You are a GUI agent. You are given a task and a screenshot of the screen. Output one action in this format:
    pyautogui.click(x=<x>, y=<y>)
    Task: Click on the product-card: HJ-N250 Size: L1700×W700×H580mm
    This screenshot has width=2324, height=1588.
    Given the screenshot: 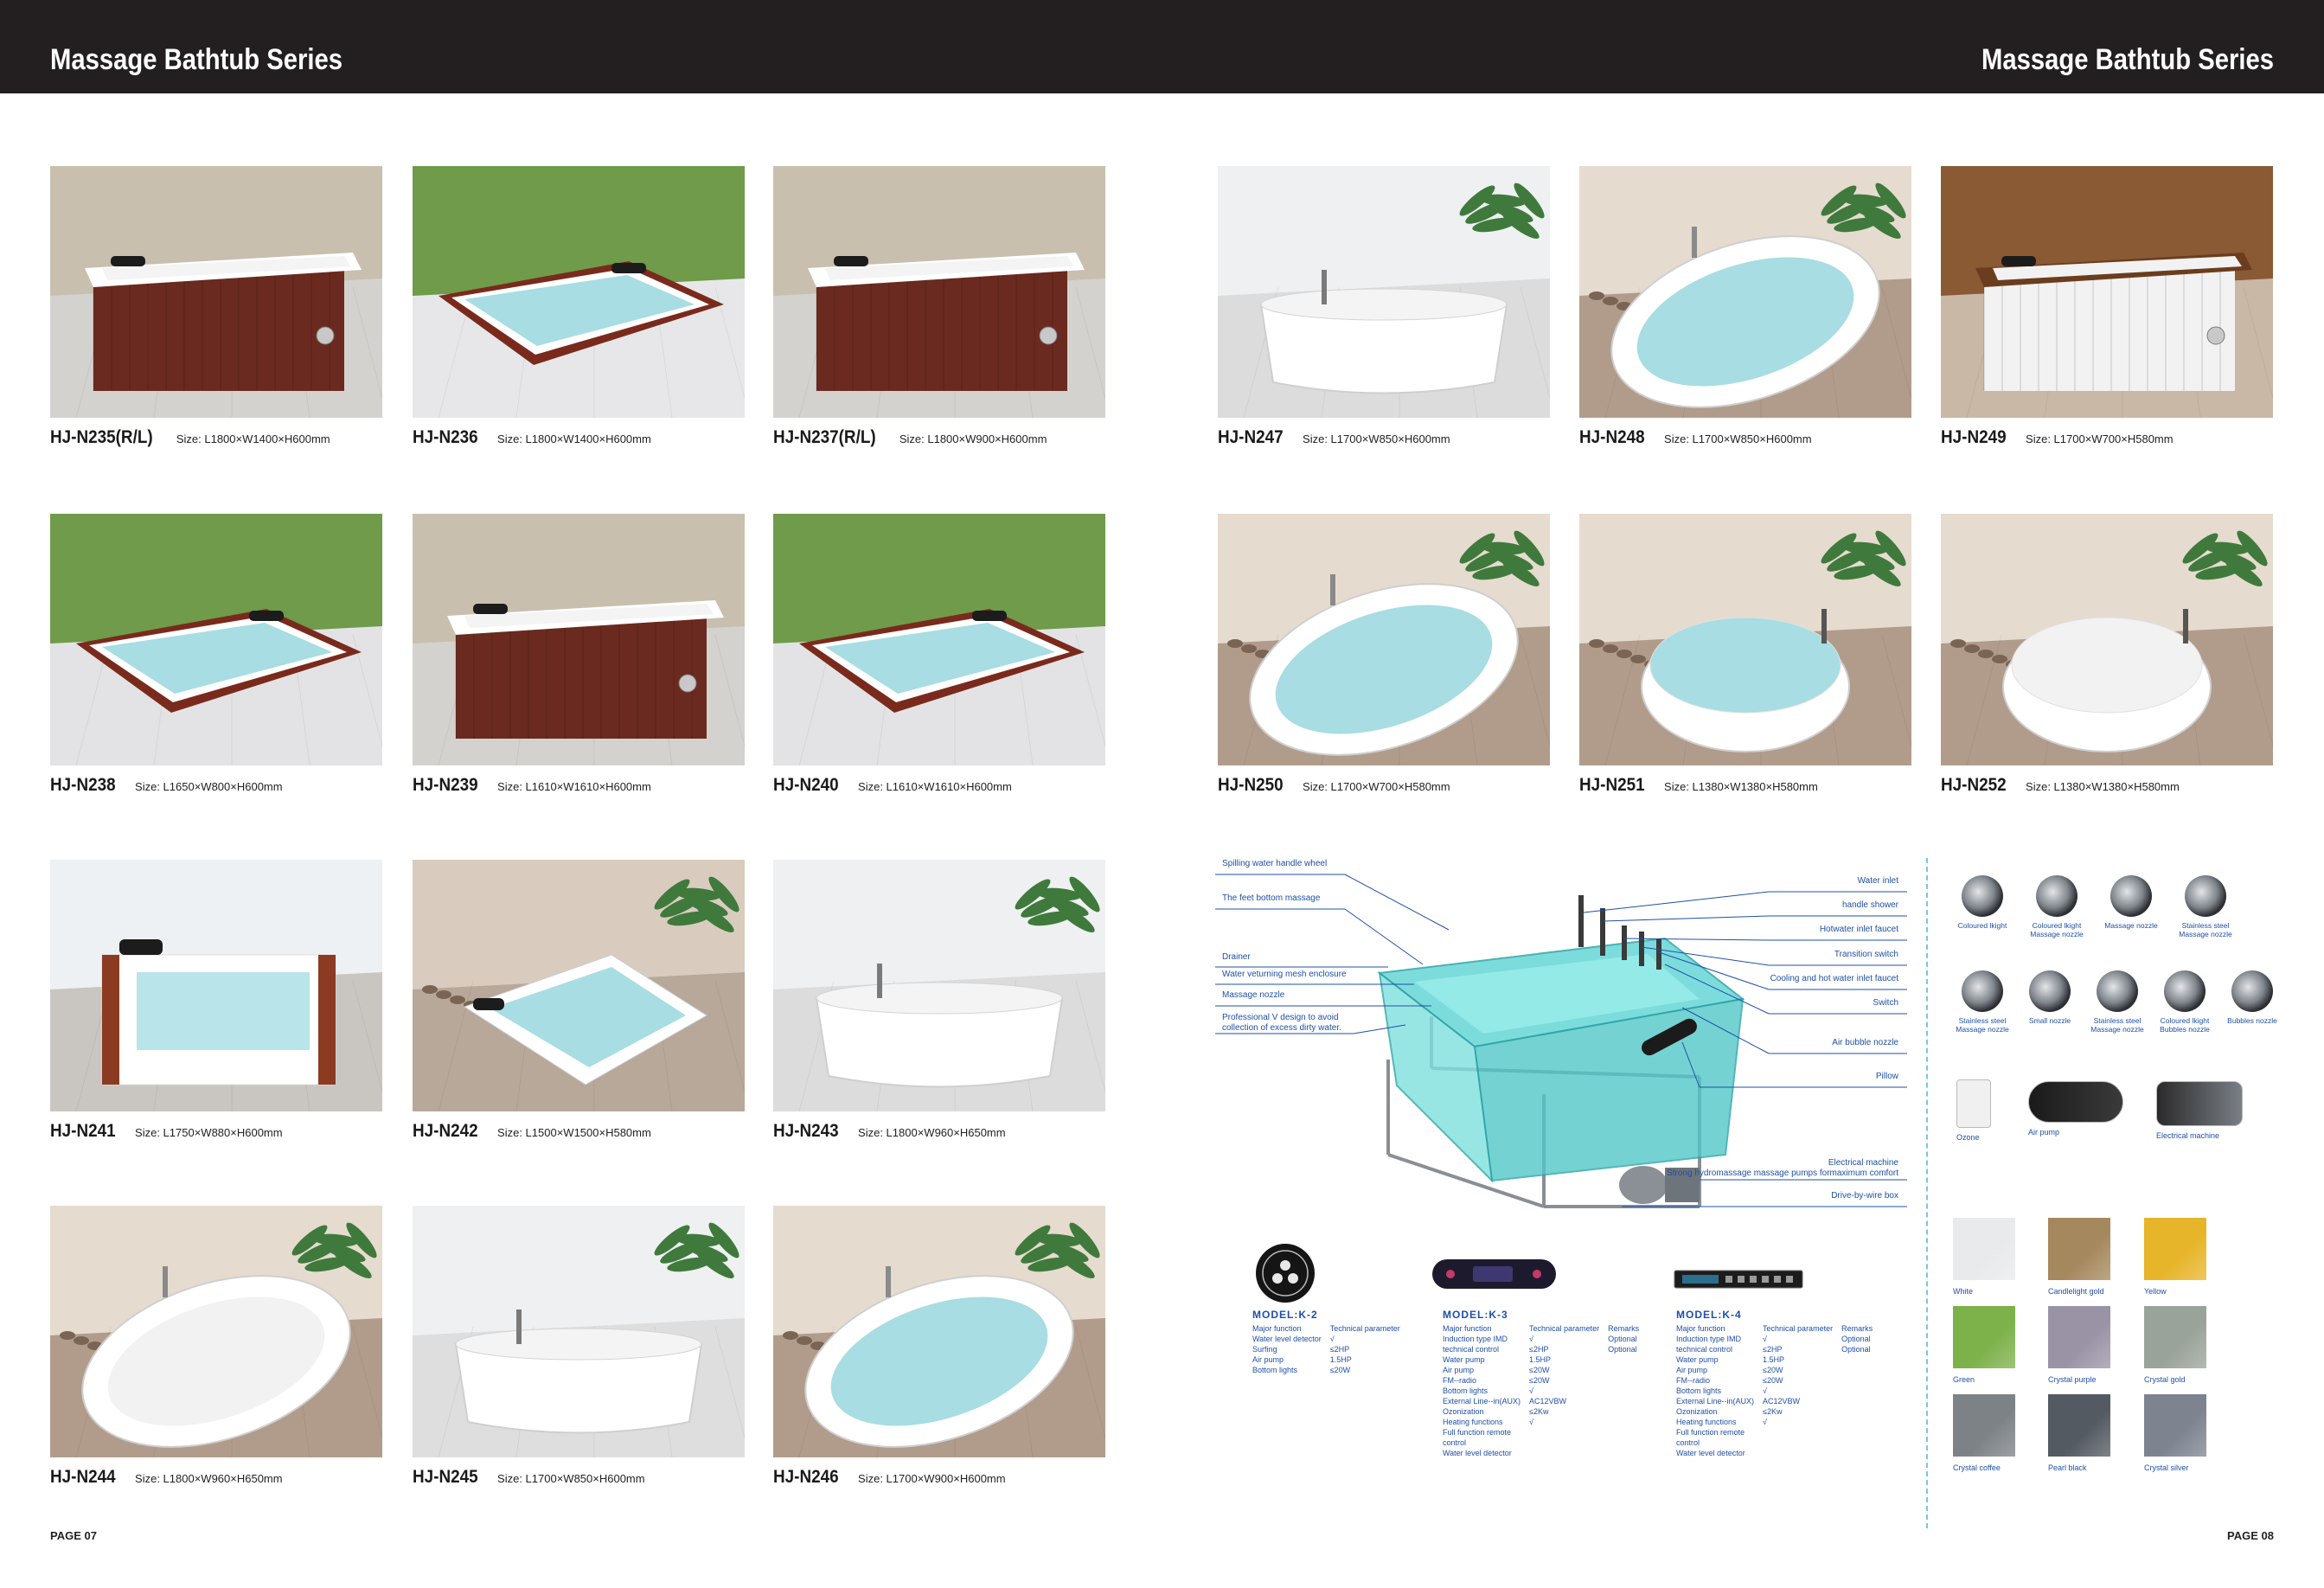 What is the action you would take?
    pyautogui.click(x=1384, y=654)
    